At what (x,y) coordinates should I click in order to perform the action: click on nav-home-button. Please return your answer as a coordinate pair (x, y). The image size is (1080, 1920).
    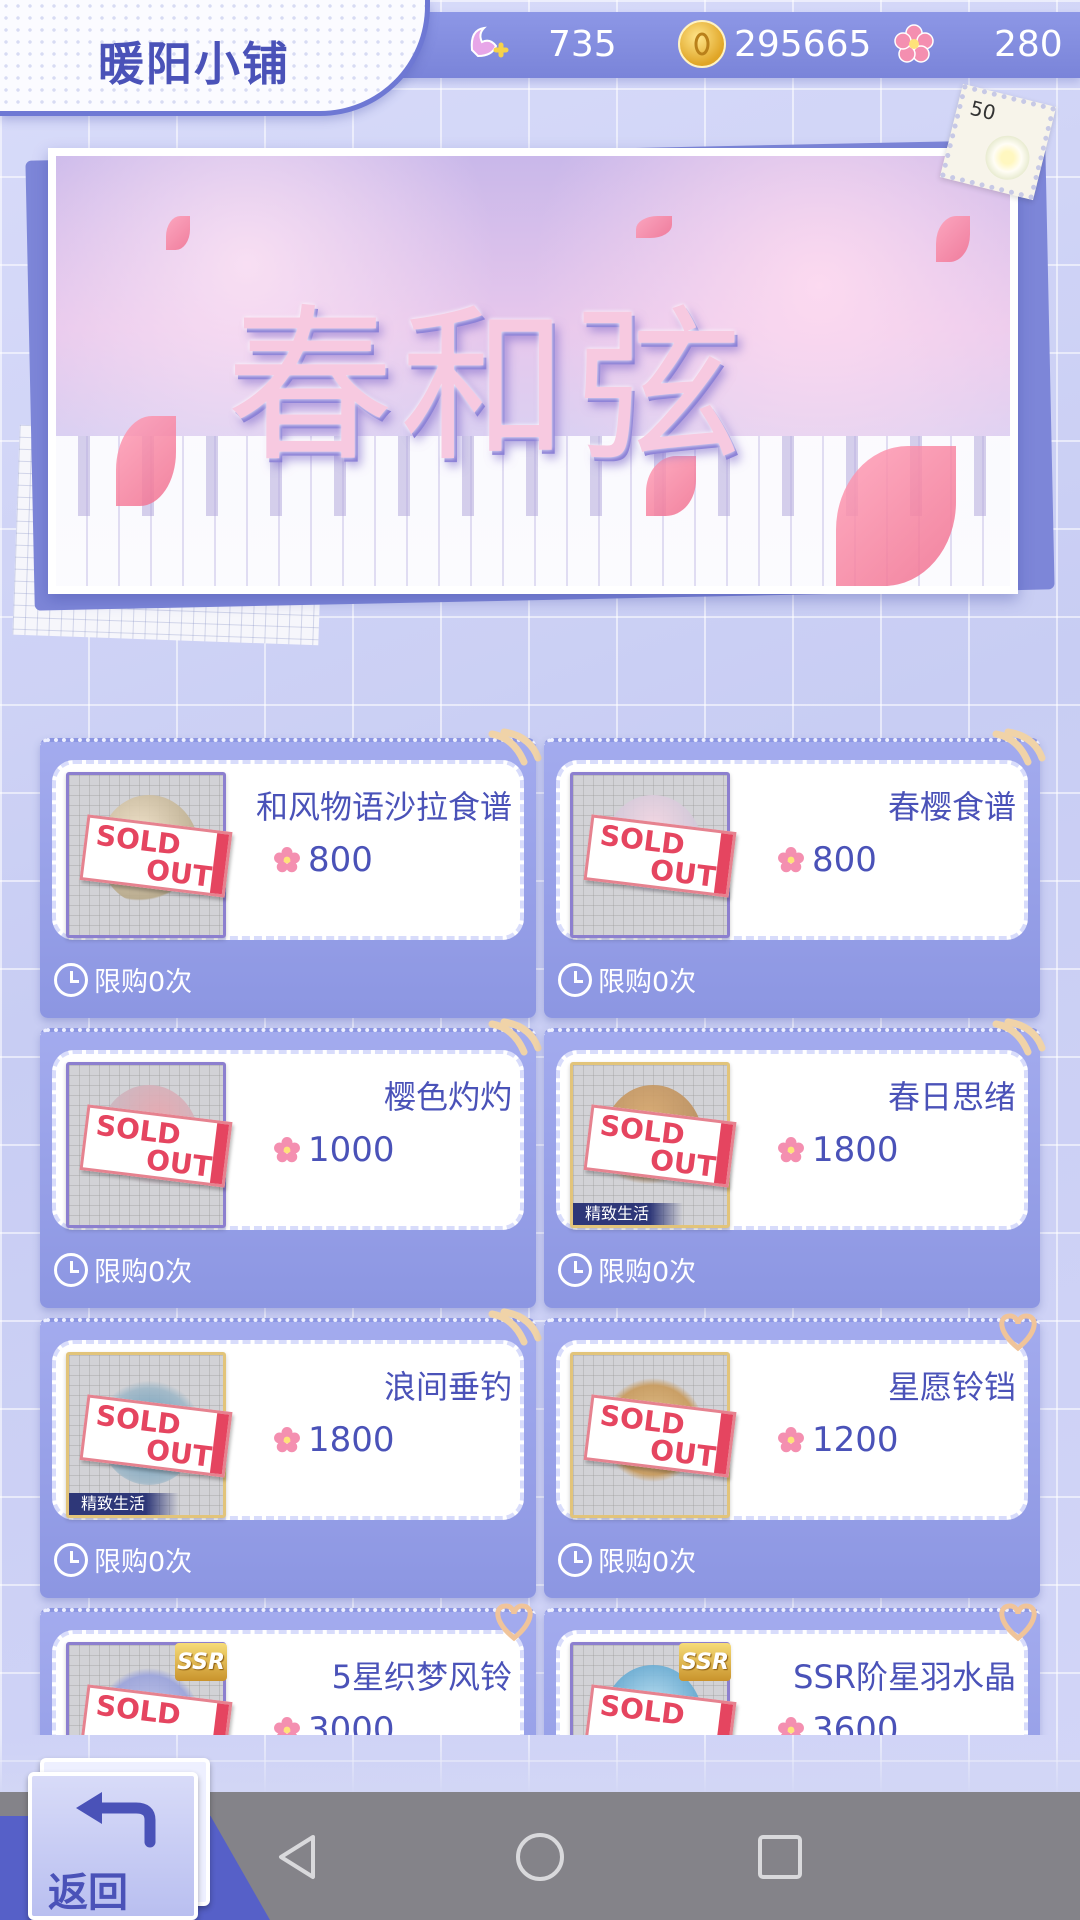
    Looking at the image, I should click on (540, 1857).